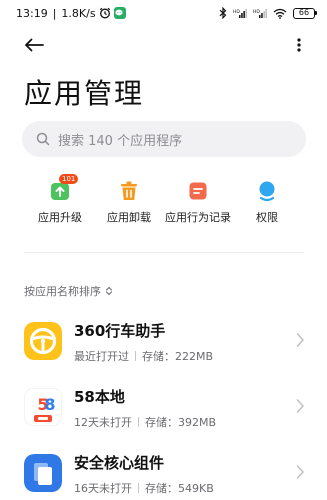  Describe the element at coordinates (103, 488) in the screenshot. I see `app-last-opened: 16天未打开` at that location.